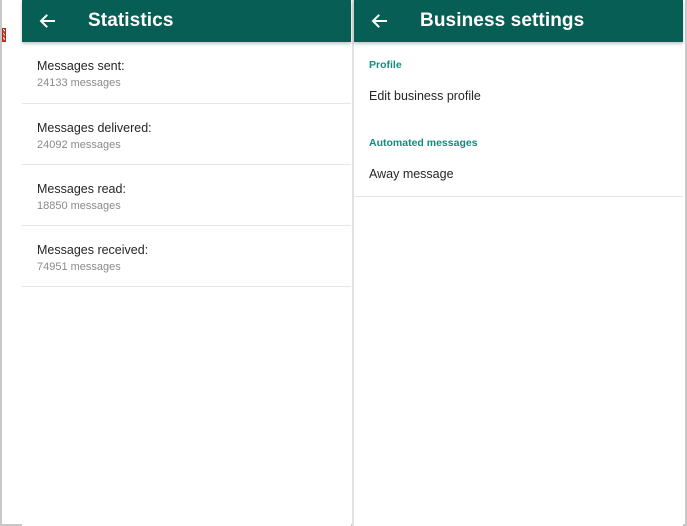 The height and width of the screenshot is (526, 687). I want to click on section-header-automated-messages: Automated messages, so click(423, 143).